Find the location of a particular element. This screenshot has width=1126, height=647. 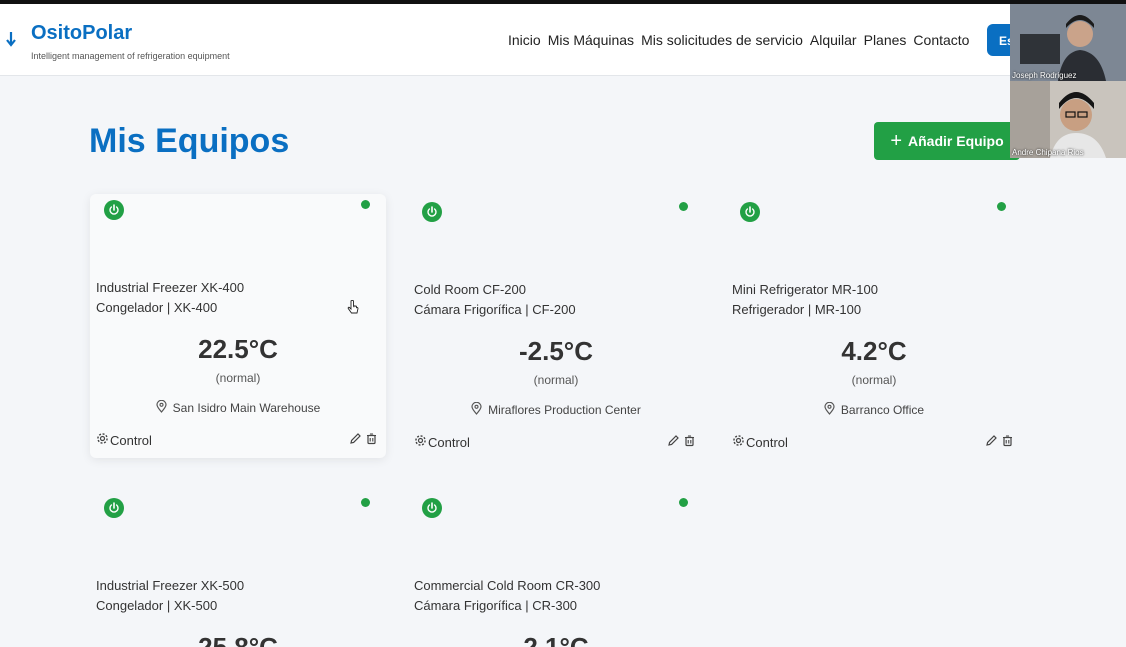

equipment-location: Barranco Office is located at coordinates (874, 409).